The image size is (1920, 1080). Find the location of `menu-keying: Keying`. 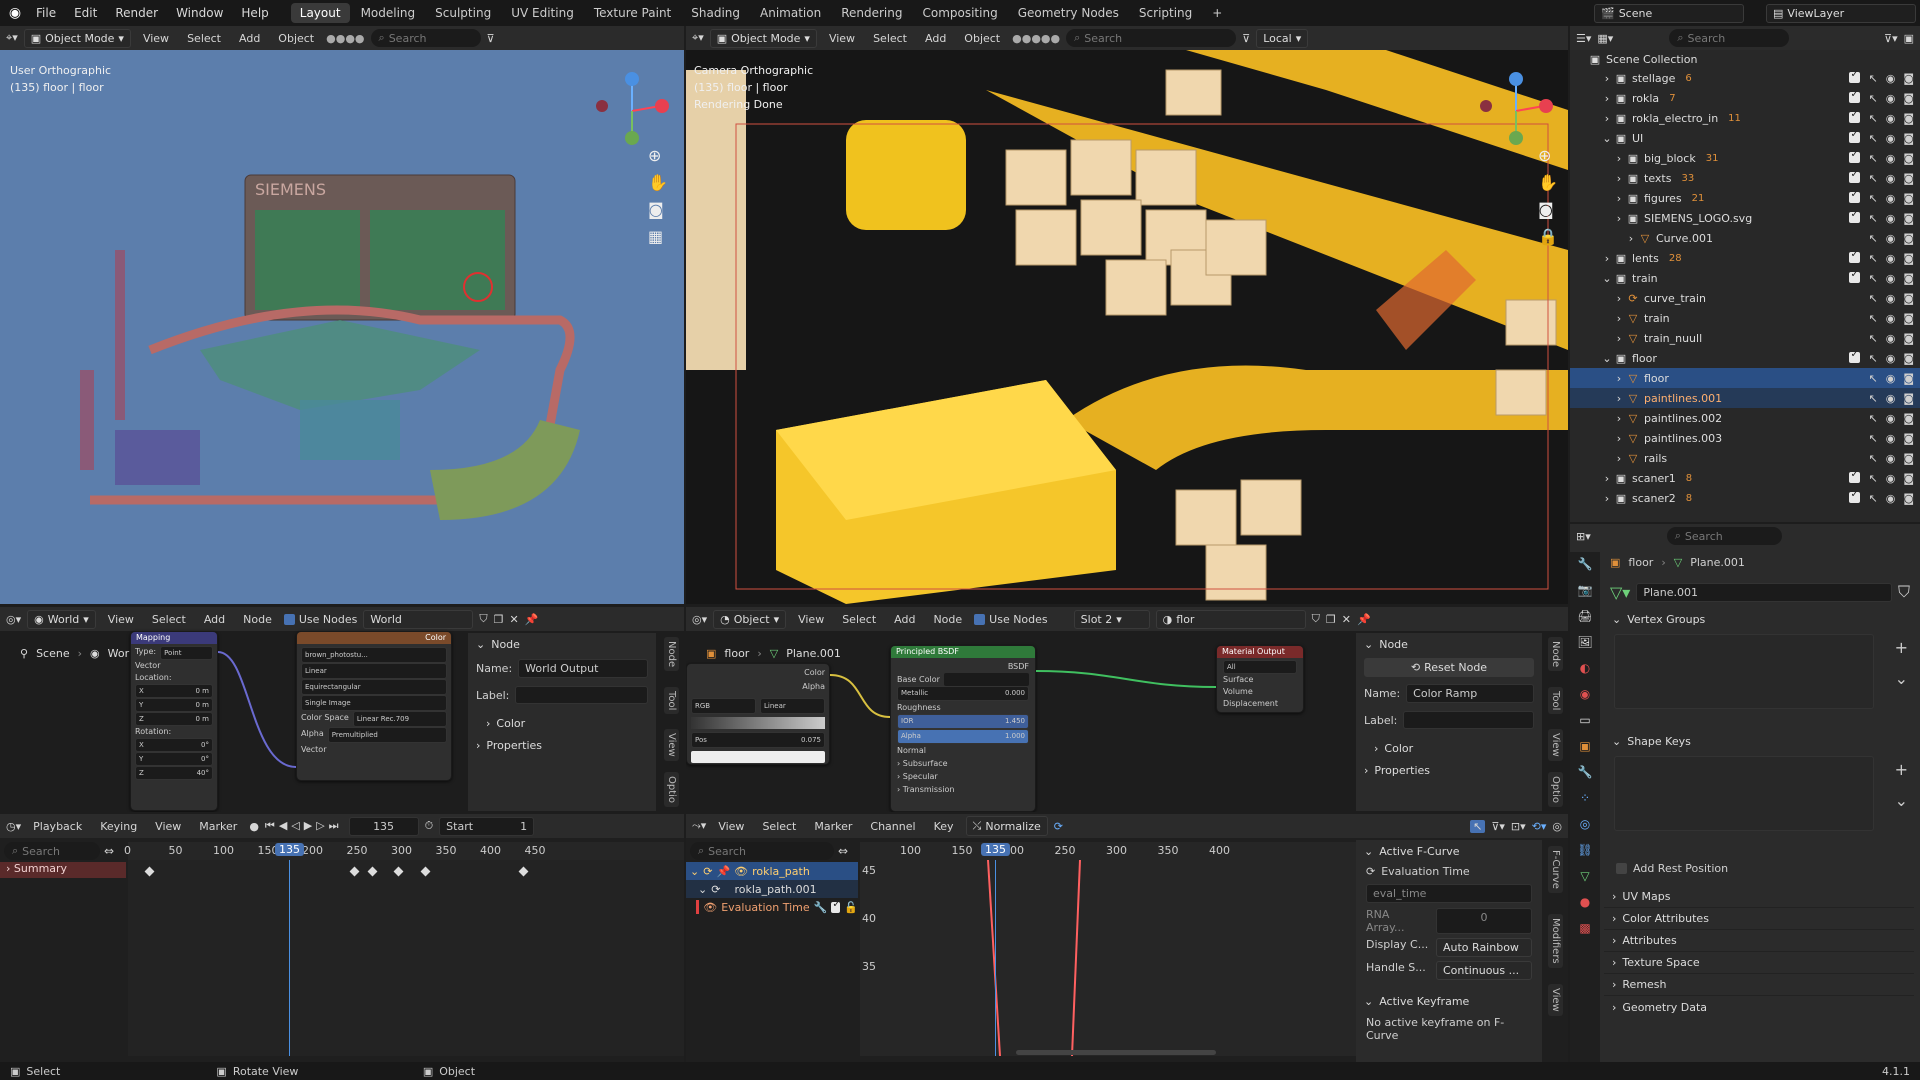

menu-keying: Keying is located at coordinates (118, 826).